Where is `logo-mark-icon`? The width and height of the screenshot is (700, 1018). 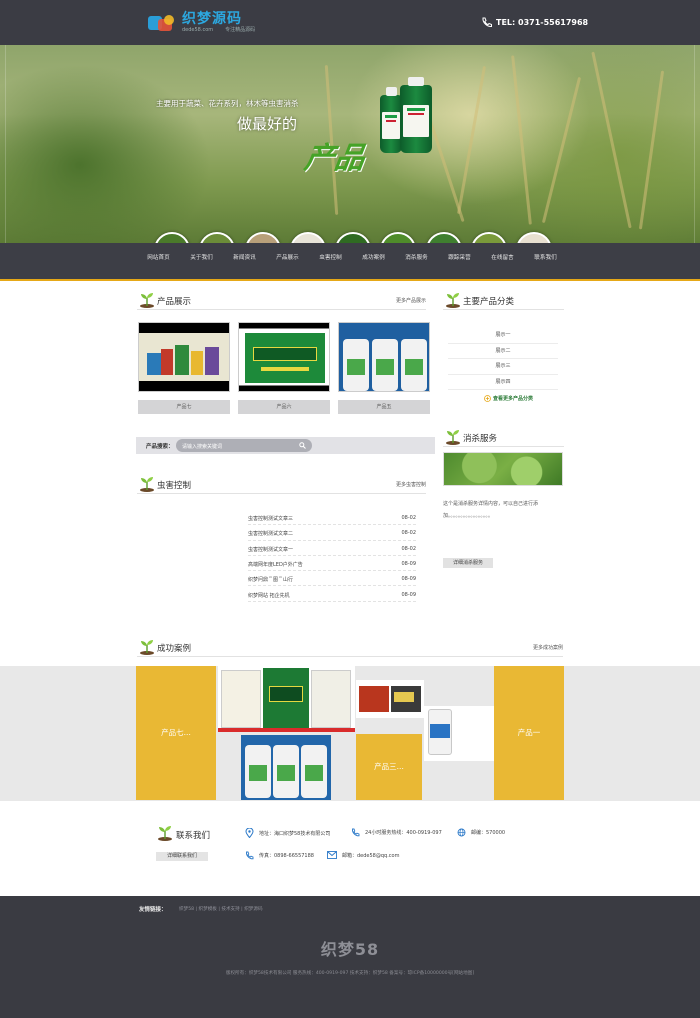
logo-mark-icon is located at coordinates (163, 23).